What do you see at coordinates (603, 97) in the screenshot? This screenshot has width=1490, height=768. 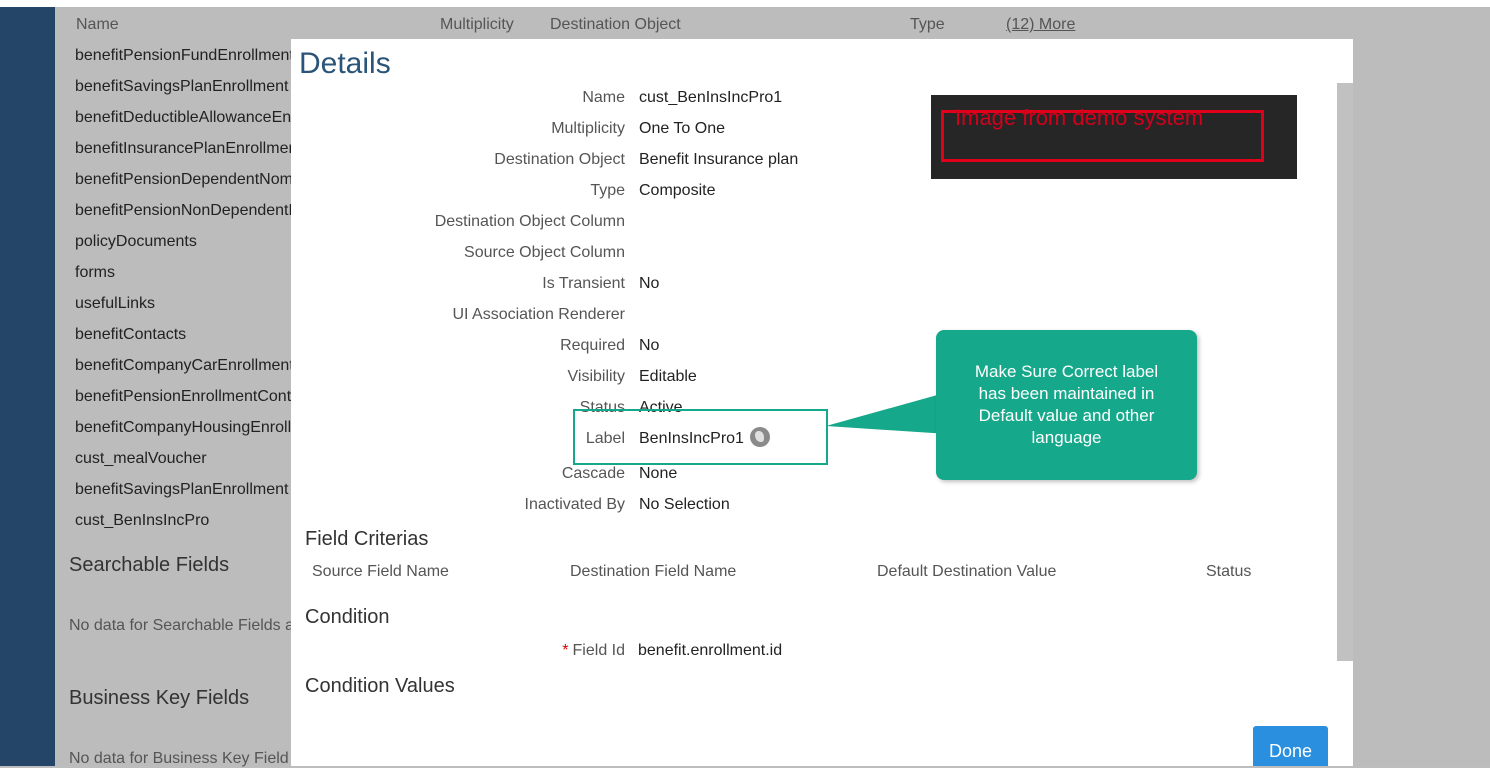 I see `field-label: Name` at bounding box center [603, 97].